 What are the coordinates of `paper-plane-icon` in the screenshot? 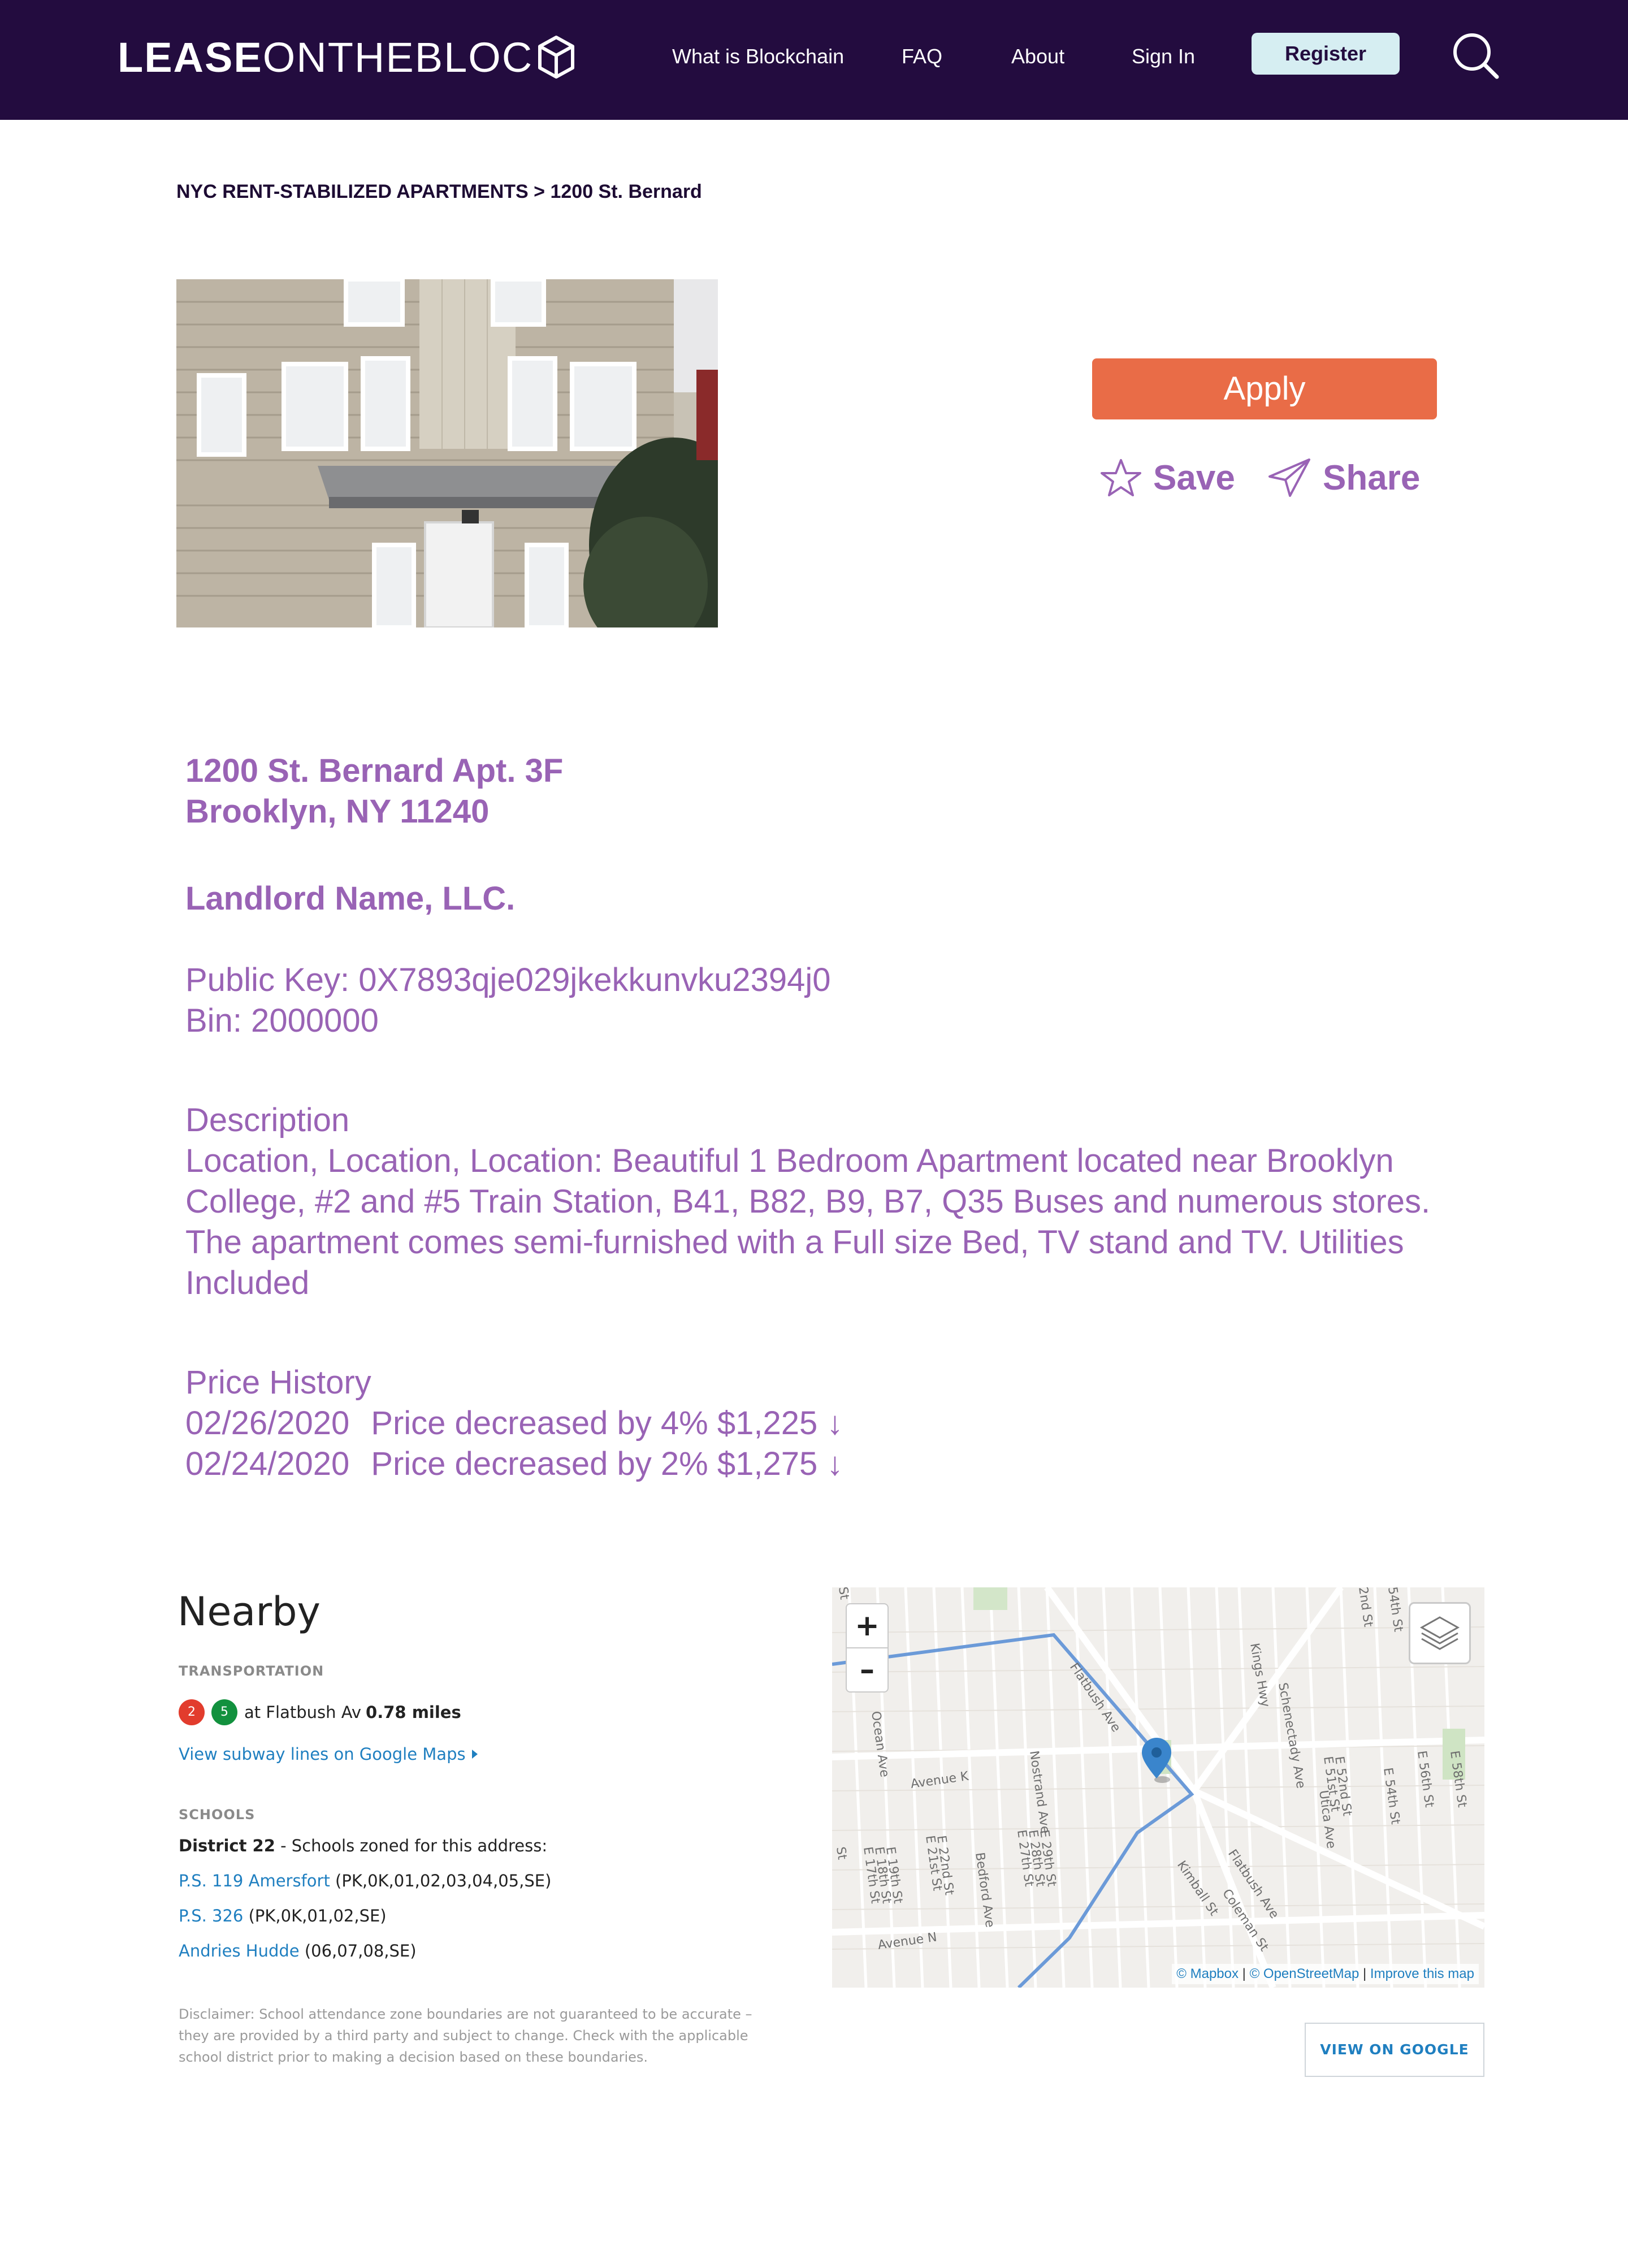 It's located at (1289, 477).